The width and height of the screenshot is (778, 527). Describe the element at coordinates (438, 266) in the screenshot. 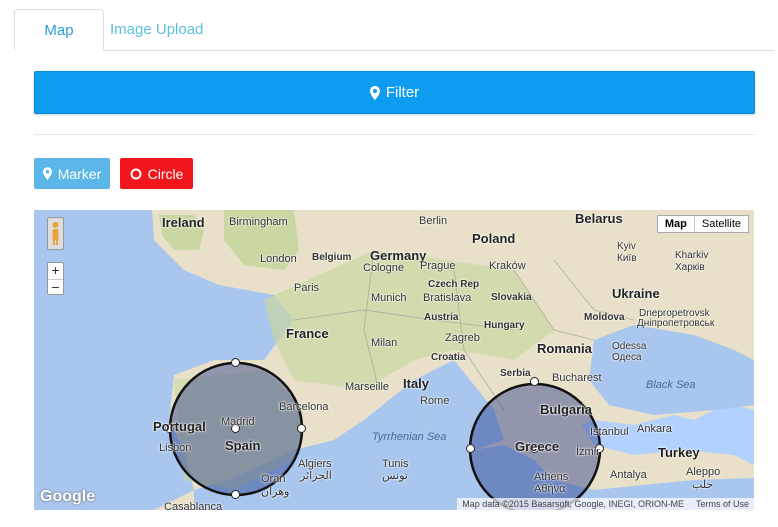

I see `map-label: Prague` at that location.